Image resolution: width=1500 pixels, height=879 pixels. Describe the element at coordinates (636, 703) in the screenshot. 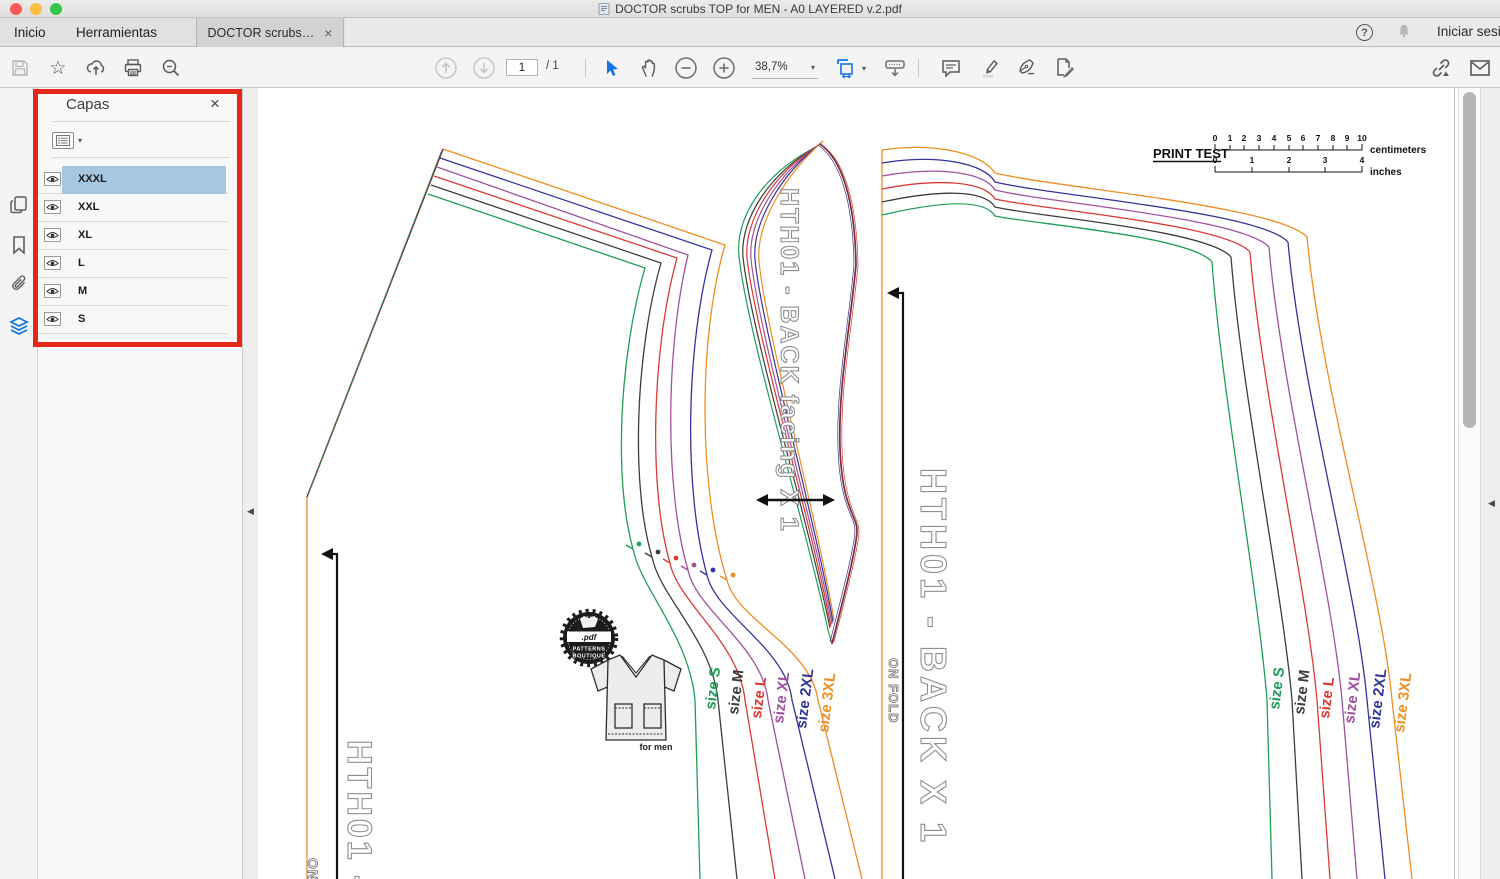

I see `scrub-top-illustration: for men` at that location.